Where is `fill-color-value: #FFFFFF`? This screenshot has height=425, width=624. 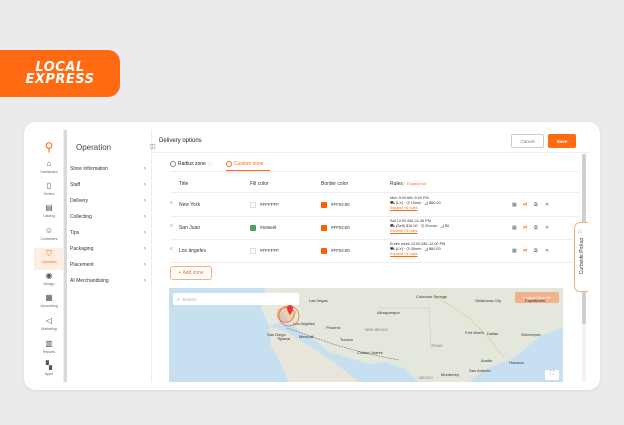 fill-color-value: #FFFFFF is located at coordinates (269, 250).